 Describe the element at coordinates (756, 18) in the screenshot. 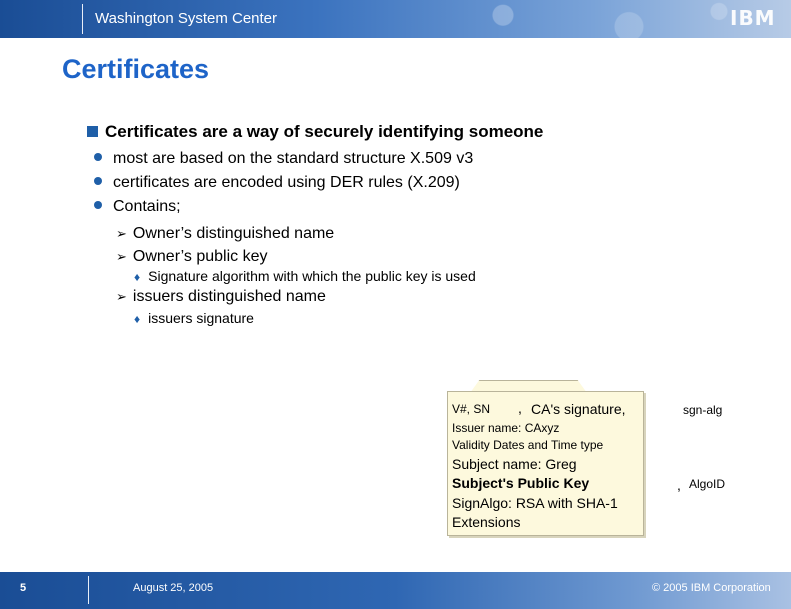

I see `ibm-logo: IBM` at that location.